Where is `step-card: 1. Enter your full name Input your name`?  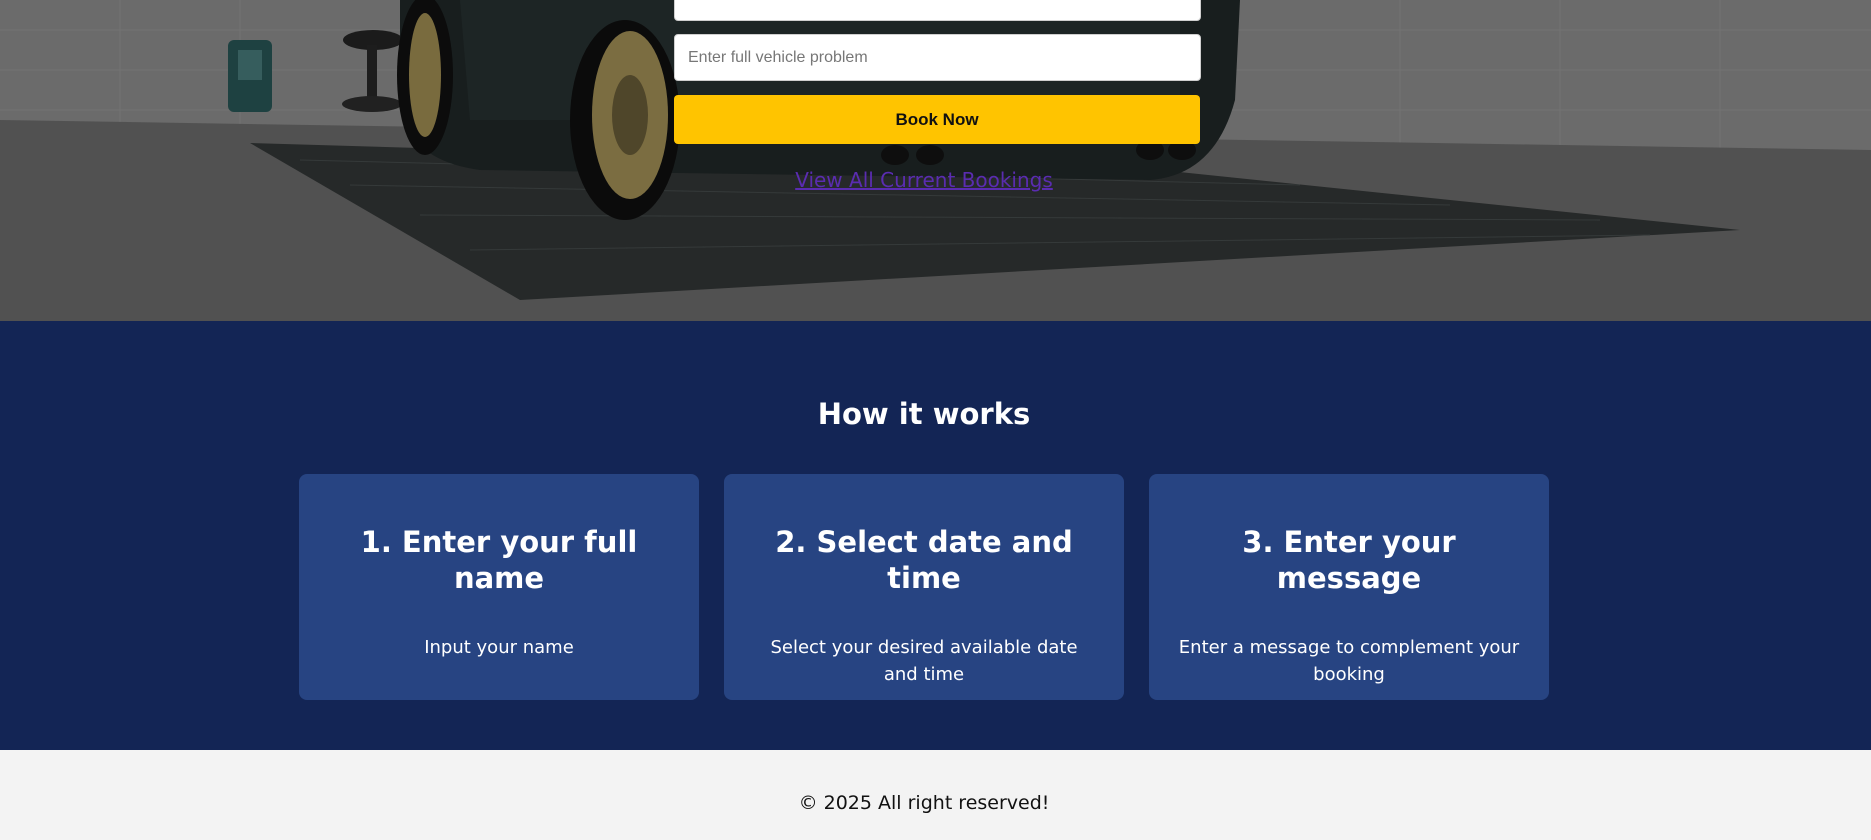
step-card: 1. Enter your full name Input your name is located at coordinates (499, 587).